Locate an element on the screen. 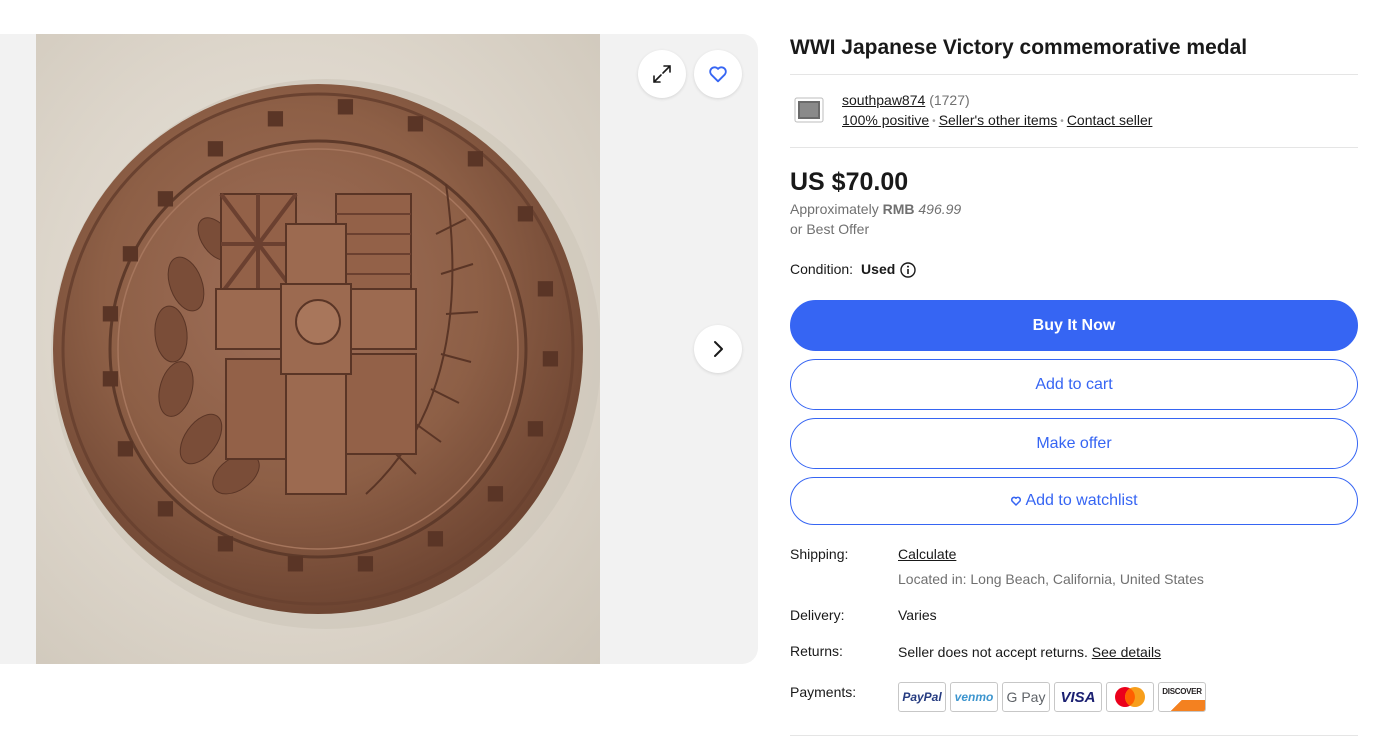  make-offer-button: Make offer is located at coordinates (1074, 443).